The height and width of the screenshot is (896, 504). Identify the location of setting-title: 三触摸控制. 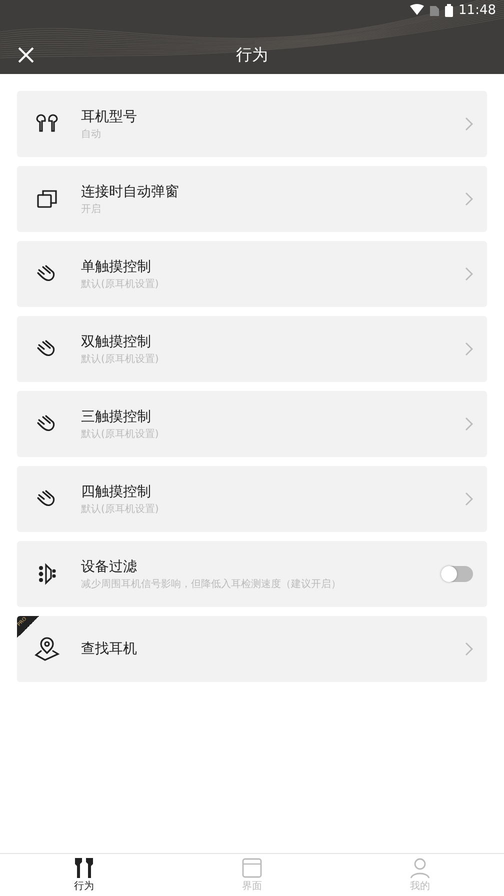
(116, 417).